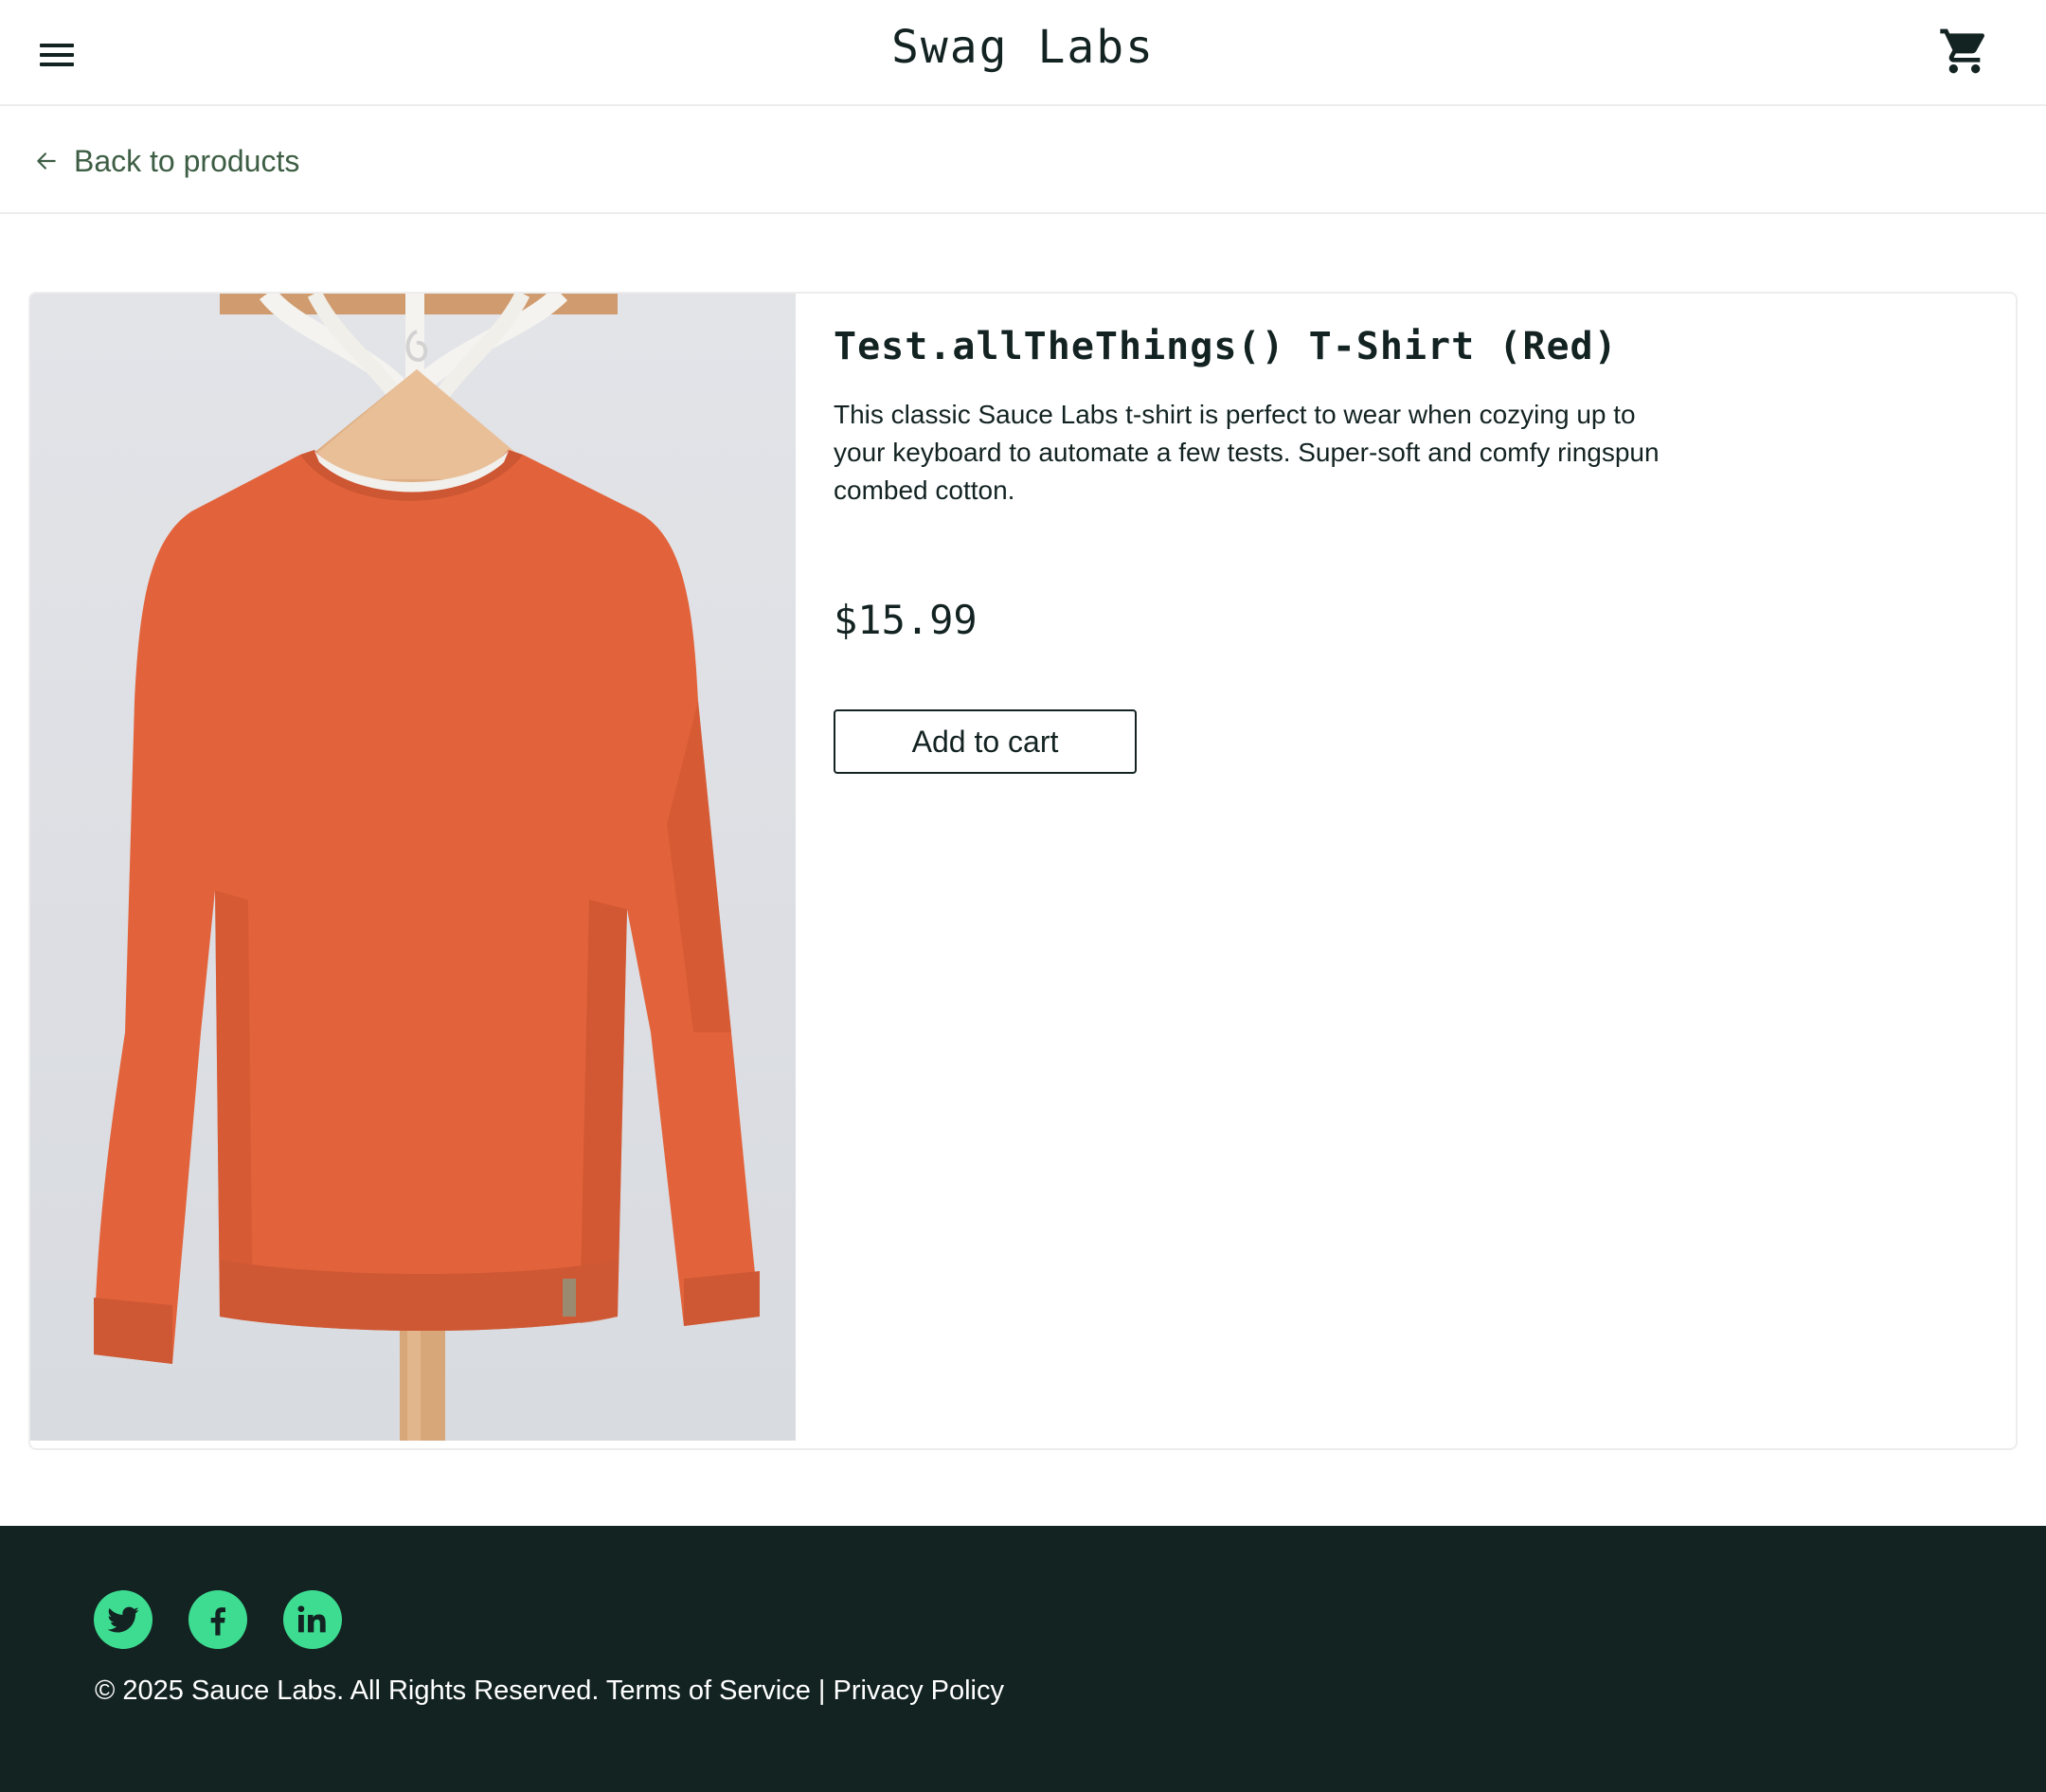 The height and width of the screenshot is (1792, 2046). Describe the element at coordinates (1023, 161) in the screenshot. I see `secondary-header: Back to products` at that location.